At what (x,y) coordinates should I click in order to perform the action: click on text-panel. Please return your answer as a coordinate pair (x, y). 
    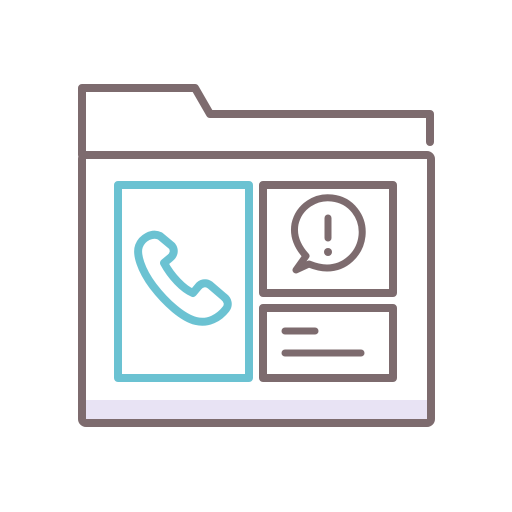
    Looking at the image, I should click on (328, 343).